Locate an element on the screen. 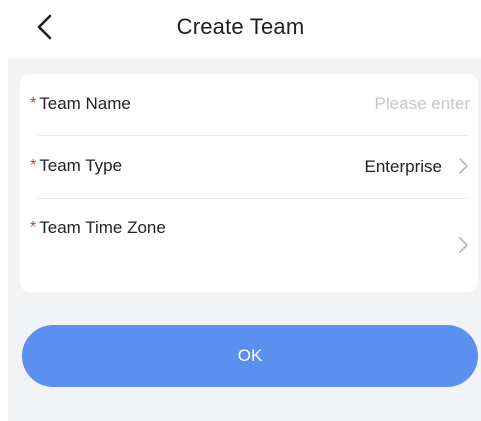  ok-button: OK is located at coordinates (250, 356).